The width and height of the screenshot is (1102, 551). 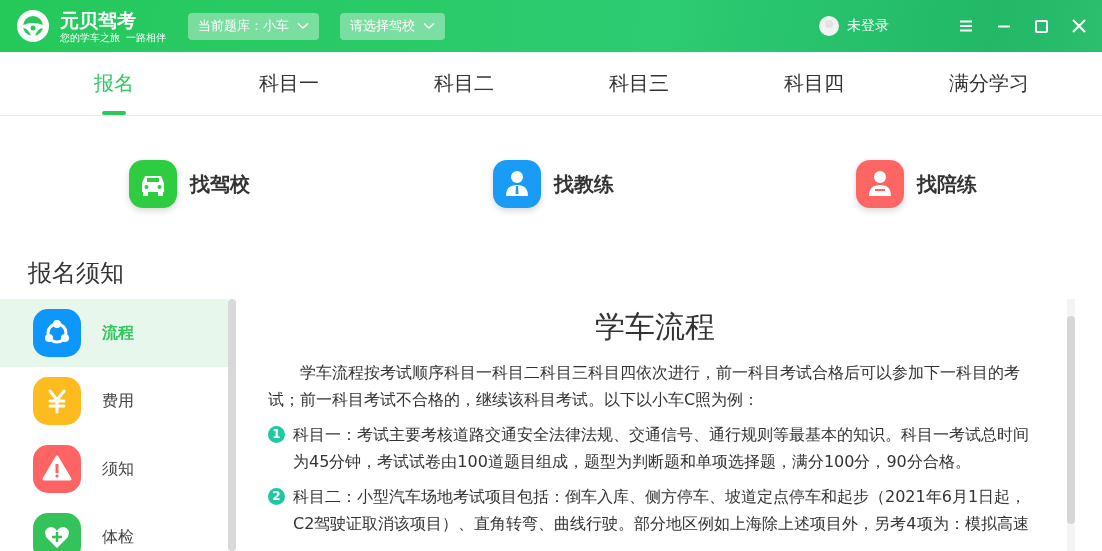 What do you see at coordinates (655, 327) in the screenshot?
I see `article-title: 学车流程` at bounding box center [655, 327].